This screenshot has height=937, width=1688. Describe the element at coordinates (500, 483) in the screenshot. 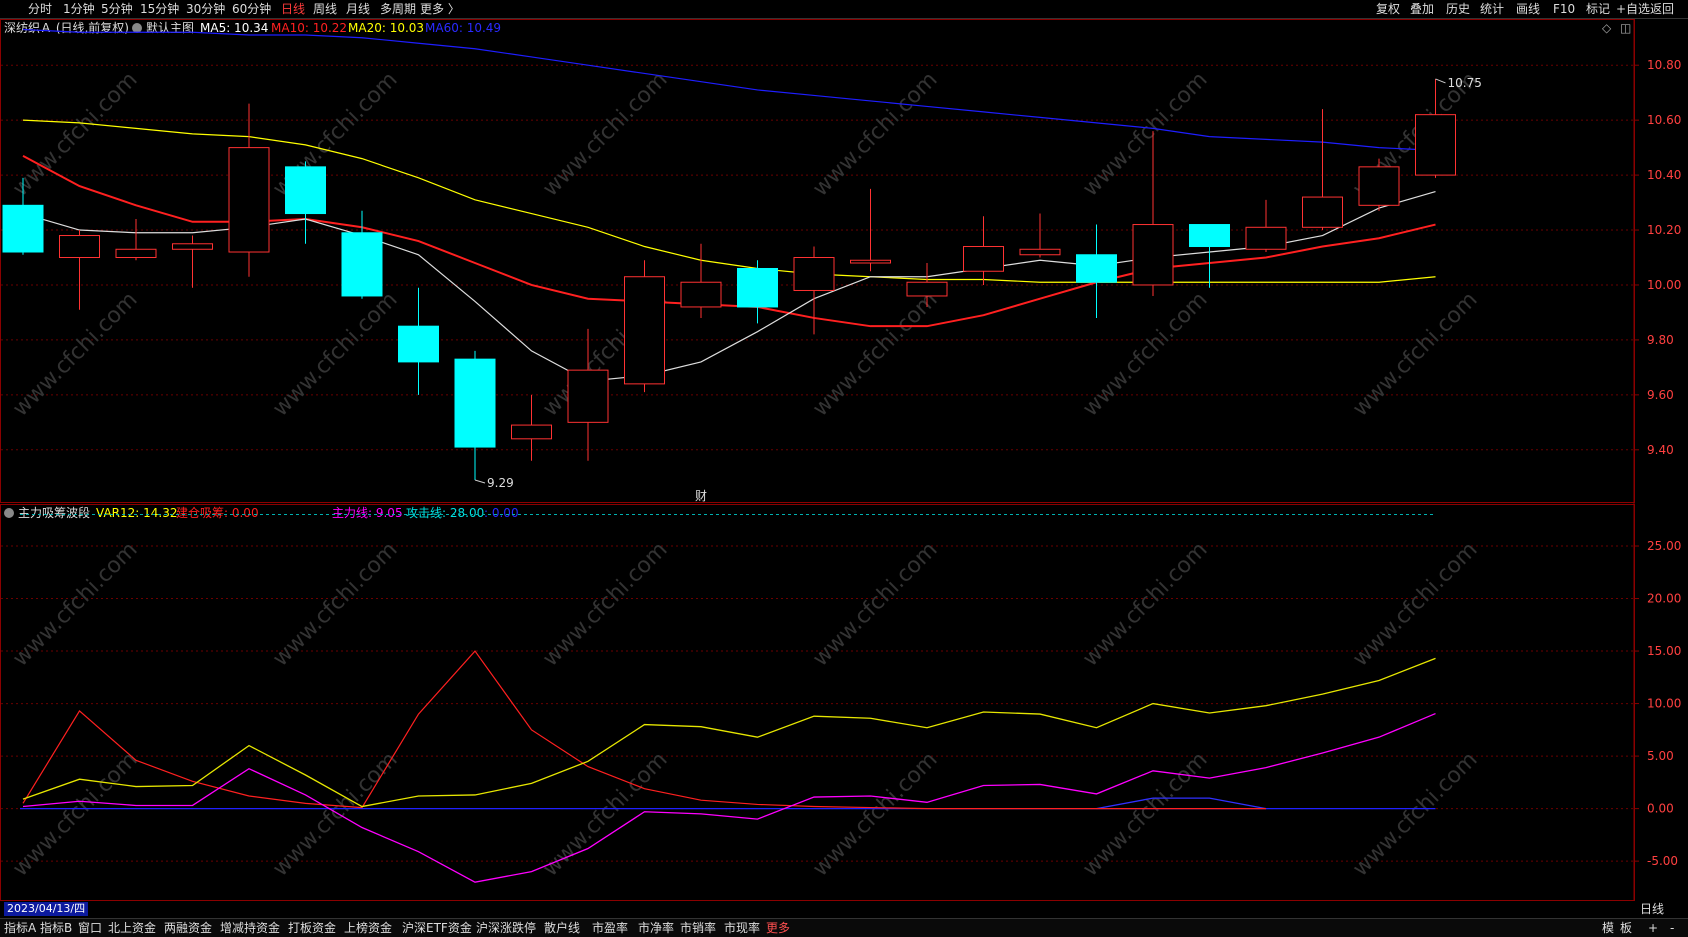

I see `low-label: 9.29` at that location.